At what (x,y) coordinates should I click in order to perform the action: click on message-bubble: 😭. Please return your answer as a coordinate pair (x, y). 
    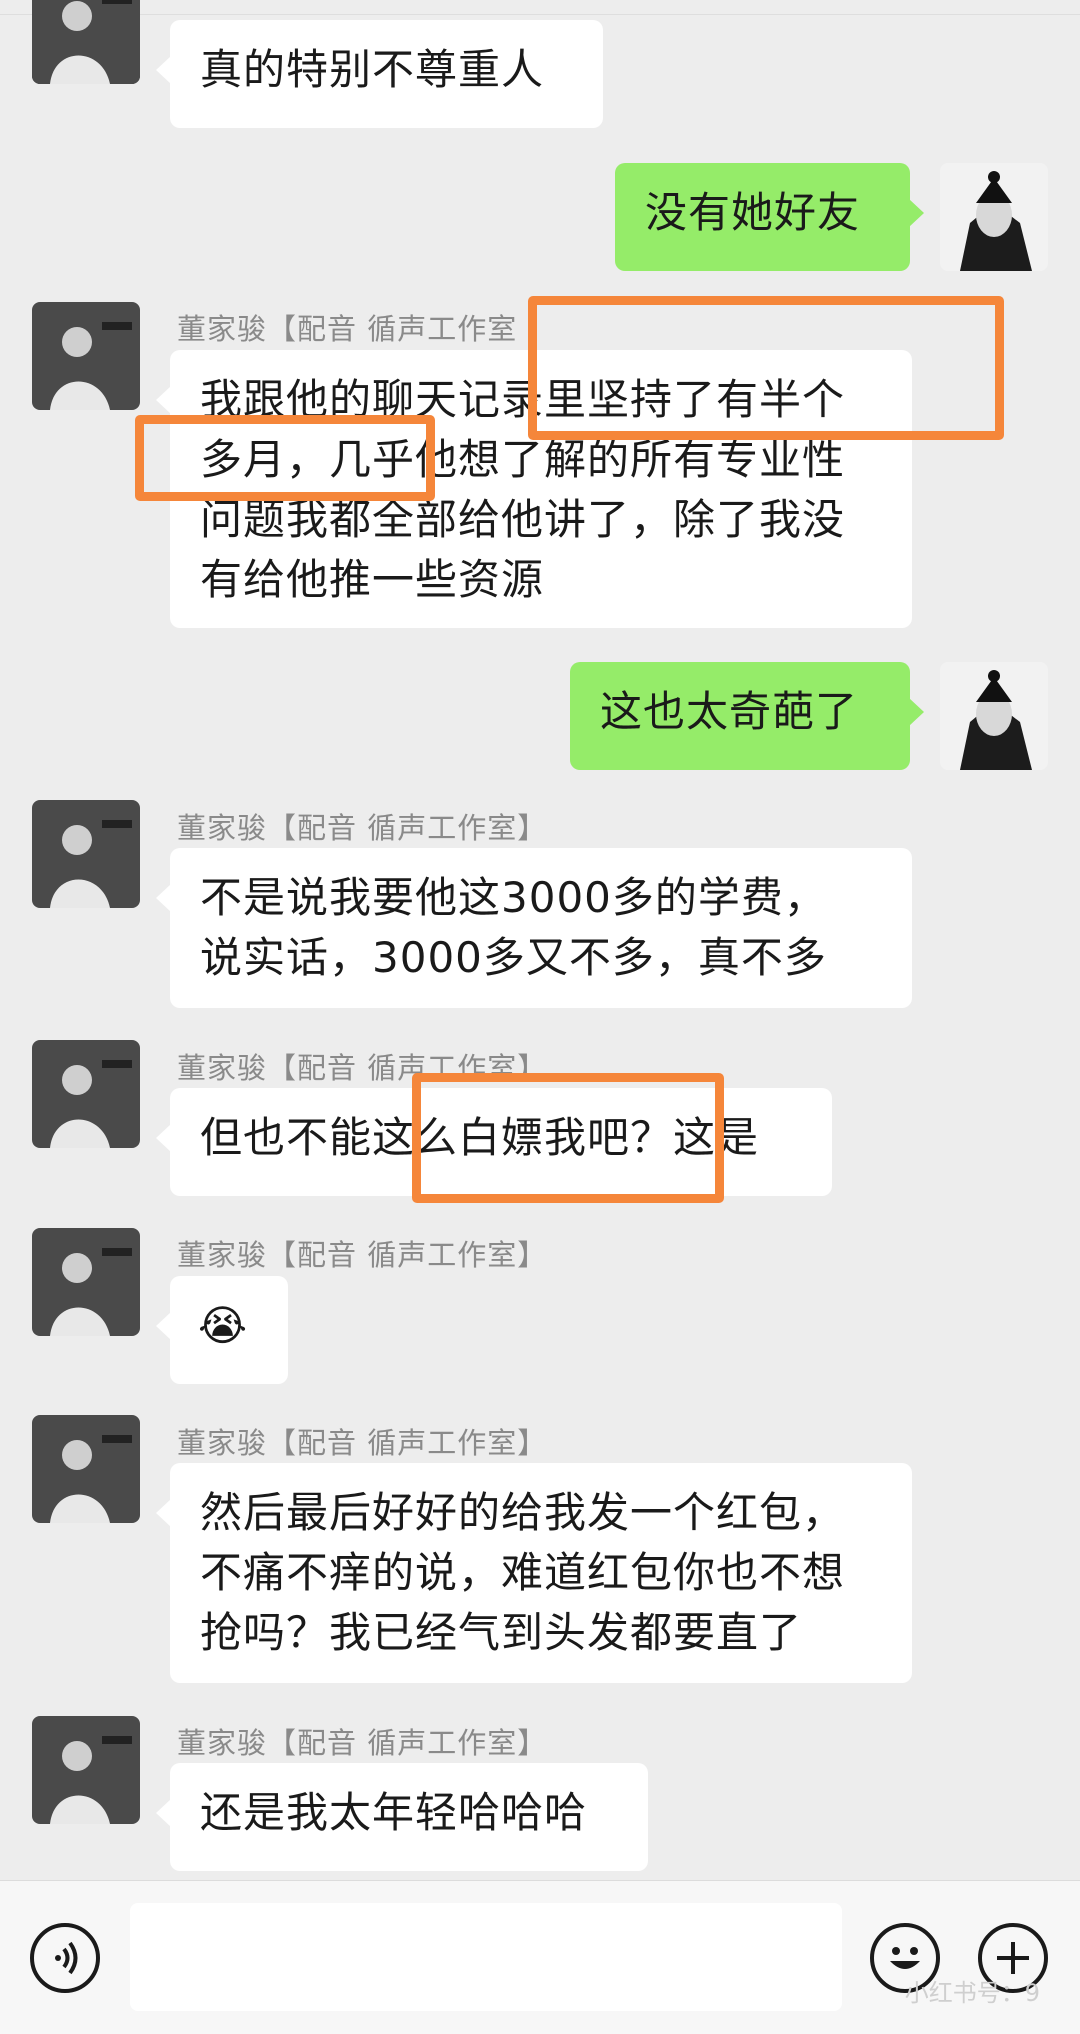
    Looking at the image, I should click on (222, 1330).